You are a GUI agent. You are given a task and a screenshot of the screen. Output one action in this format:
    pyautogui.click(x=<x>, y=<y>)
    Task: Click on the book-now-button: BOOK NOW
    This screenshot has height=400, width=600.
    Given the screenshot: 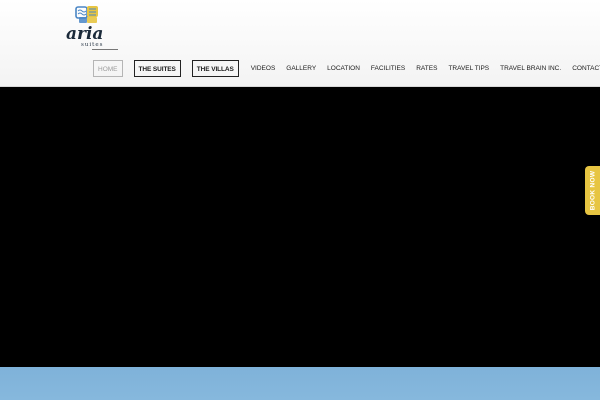 What is the action you would take?
    pyautogui.click(x=592, y=190)
    